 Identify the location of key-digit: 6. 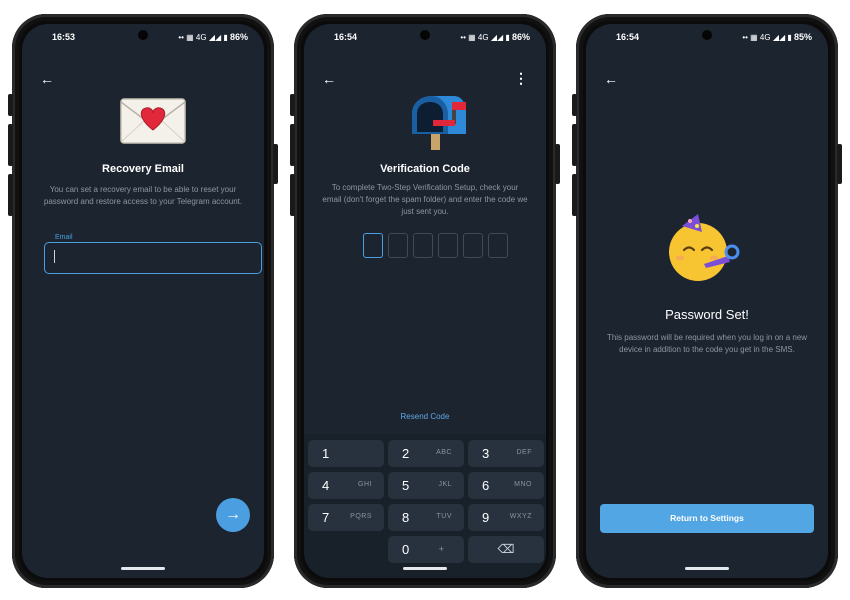
(486, 485).